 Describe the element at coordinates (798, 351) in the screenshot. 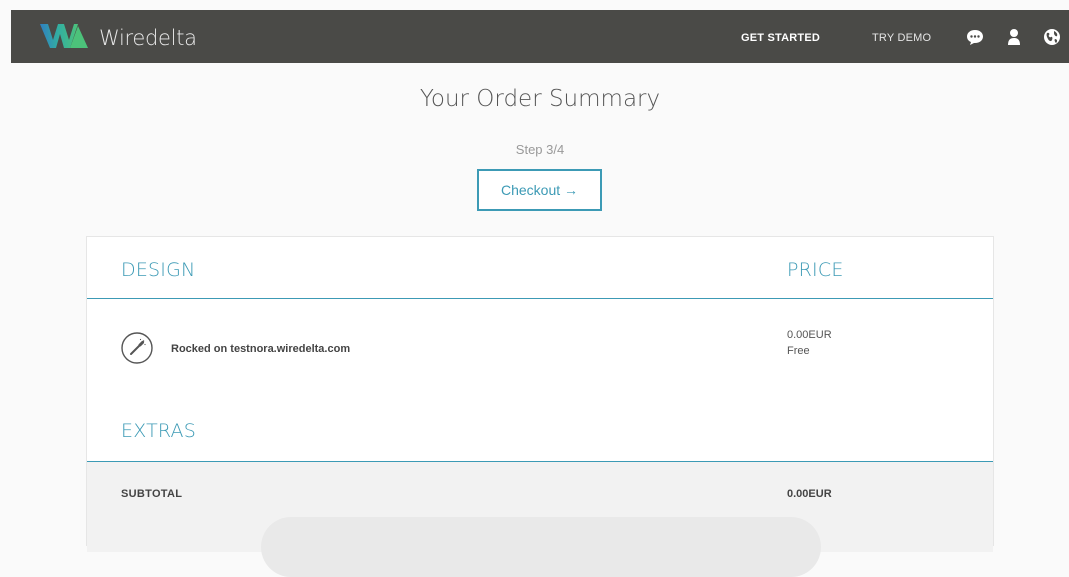

I see `design-item-price-note: Free` at that location.